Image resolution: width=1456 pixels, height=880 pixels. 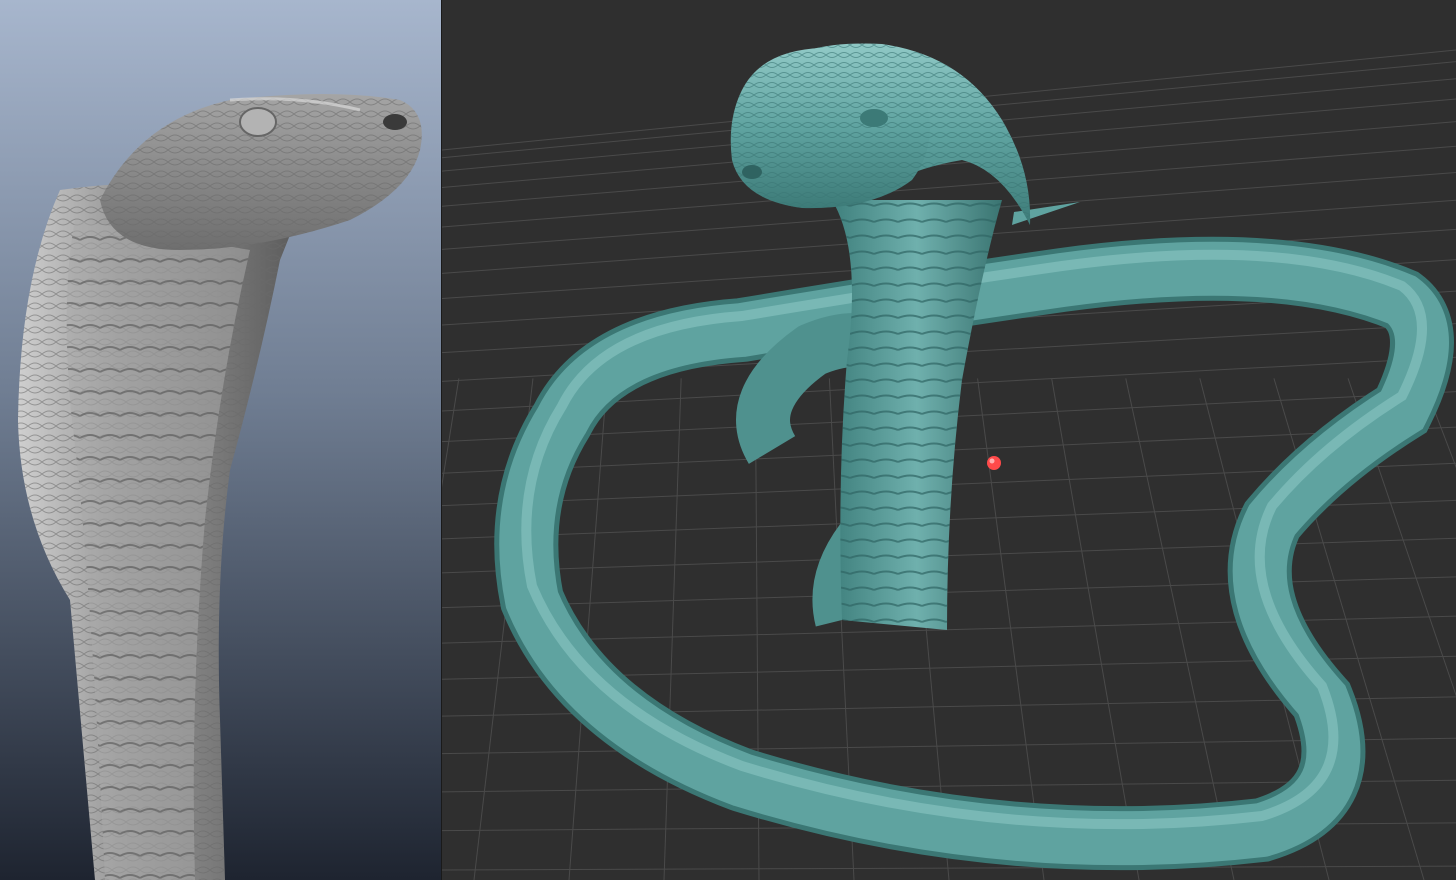 I want to click on nostril, so click(x=395, y=122).